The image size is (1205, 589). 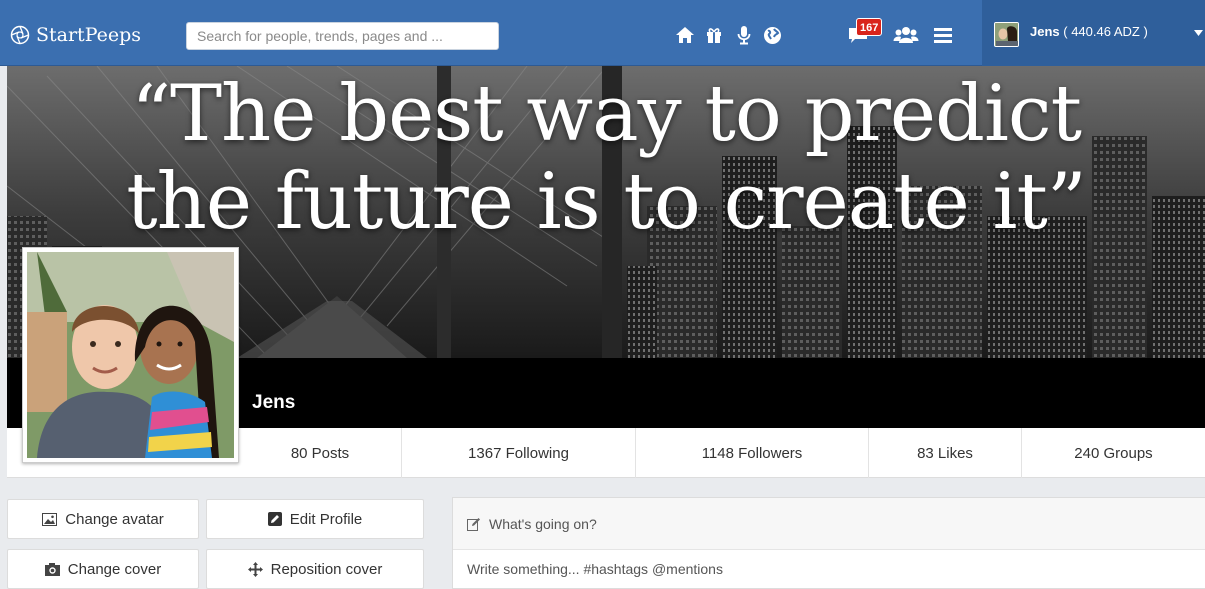 What do you see at coordinates (606, 114) in the screenshot?
I see `cover-quote-line-1: “The best way to predict` at bounding box center [606, 114].